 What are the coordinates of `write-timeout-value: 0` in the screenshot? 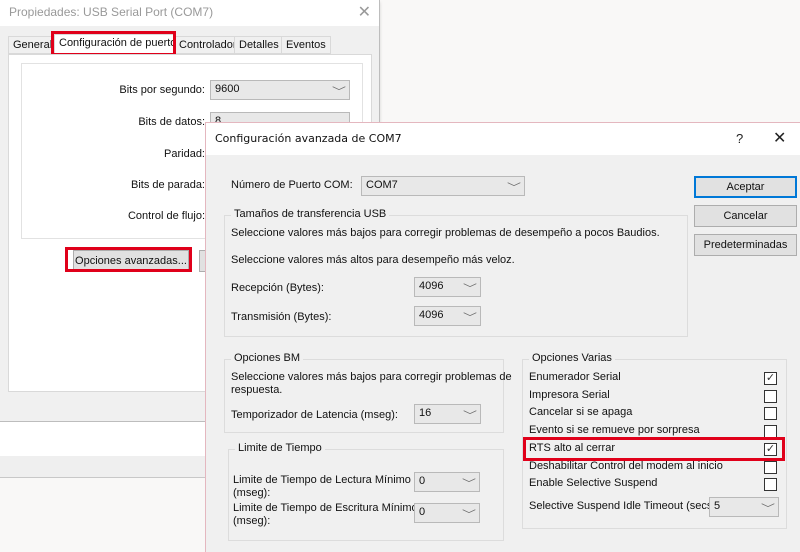 It's located at (422, 512).